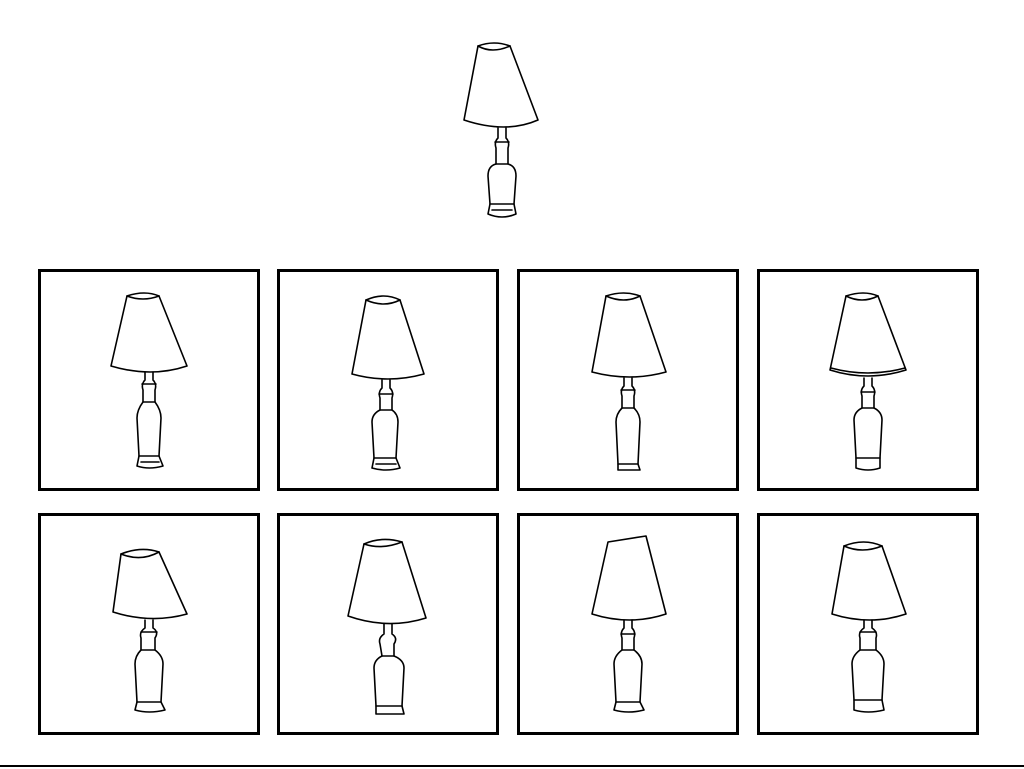  I want to click on target-lamp-icon, so click(503, 131).